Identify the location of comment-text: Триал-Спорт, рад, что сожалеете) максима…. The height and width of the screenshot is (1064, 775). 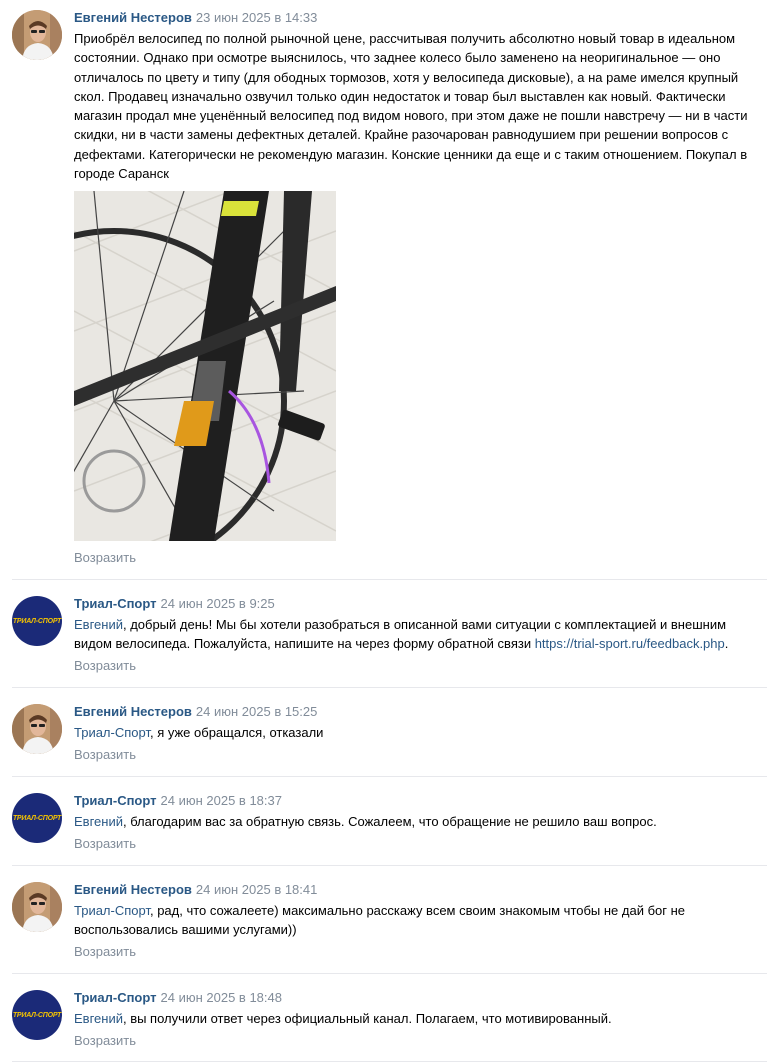
(380, 920).